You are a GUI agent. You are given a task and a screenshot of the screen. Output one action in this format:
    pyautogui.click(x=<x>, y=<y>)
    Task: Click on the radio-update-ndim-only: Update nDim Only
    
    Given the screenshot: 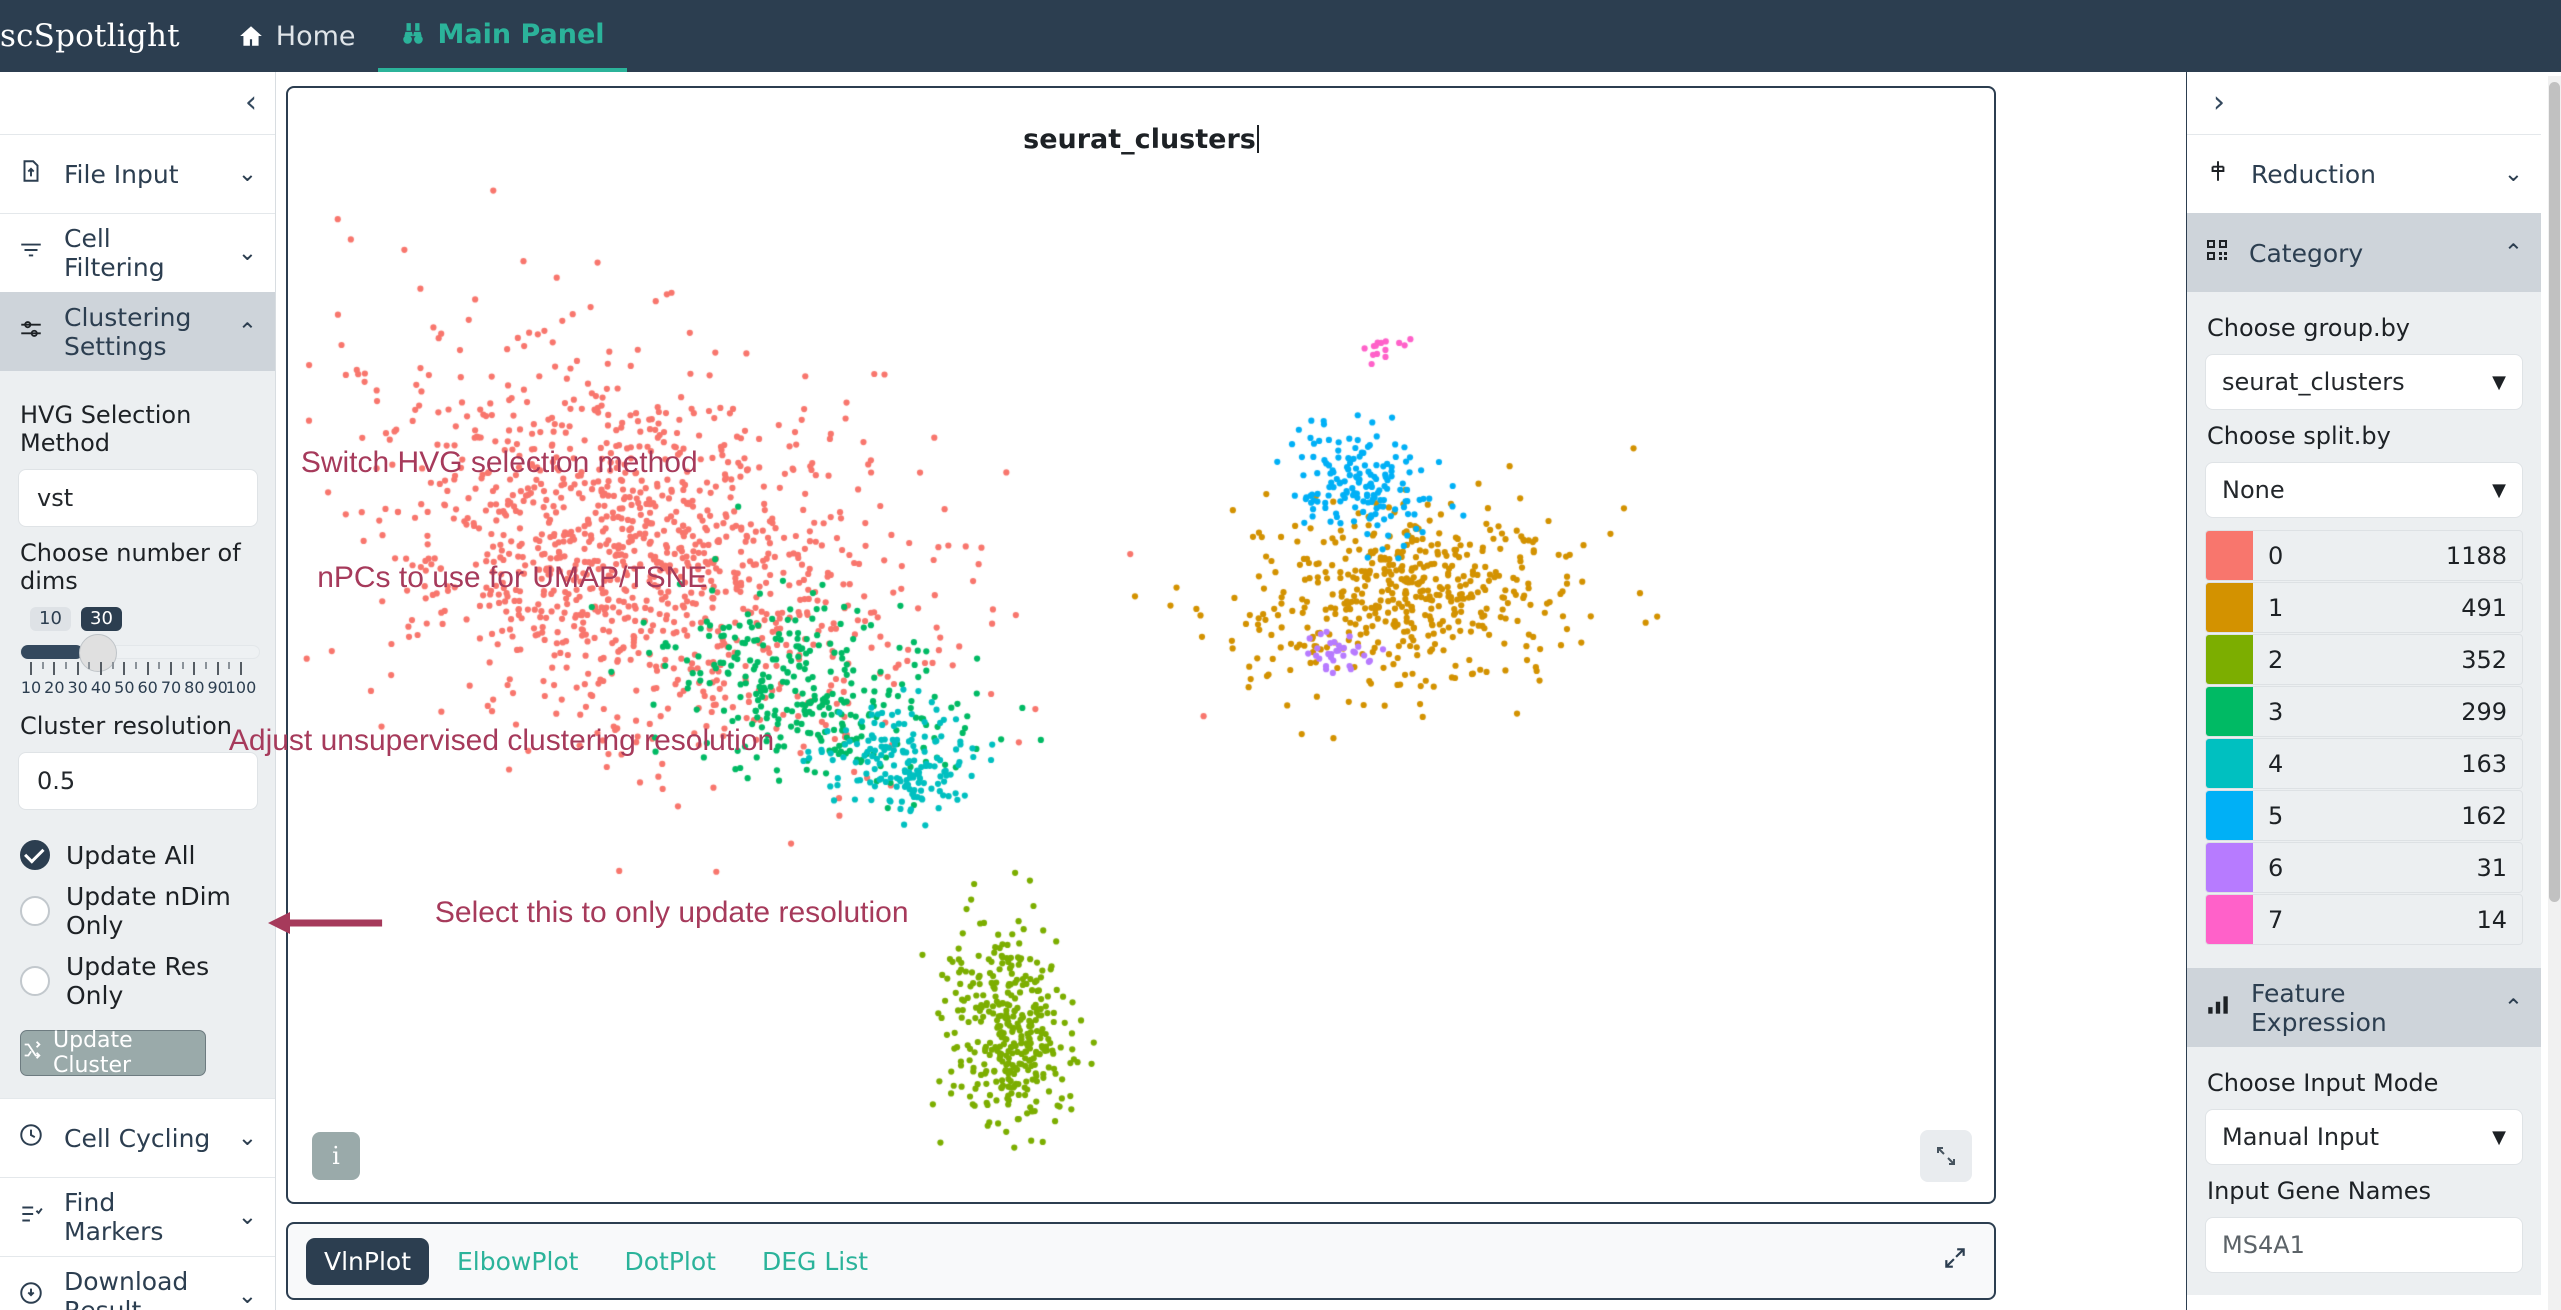 What is the action you would take?
    pyautogui.click(x=138, y=911)
    